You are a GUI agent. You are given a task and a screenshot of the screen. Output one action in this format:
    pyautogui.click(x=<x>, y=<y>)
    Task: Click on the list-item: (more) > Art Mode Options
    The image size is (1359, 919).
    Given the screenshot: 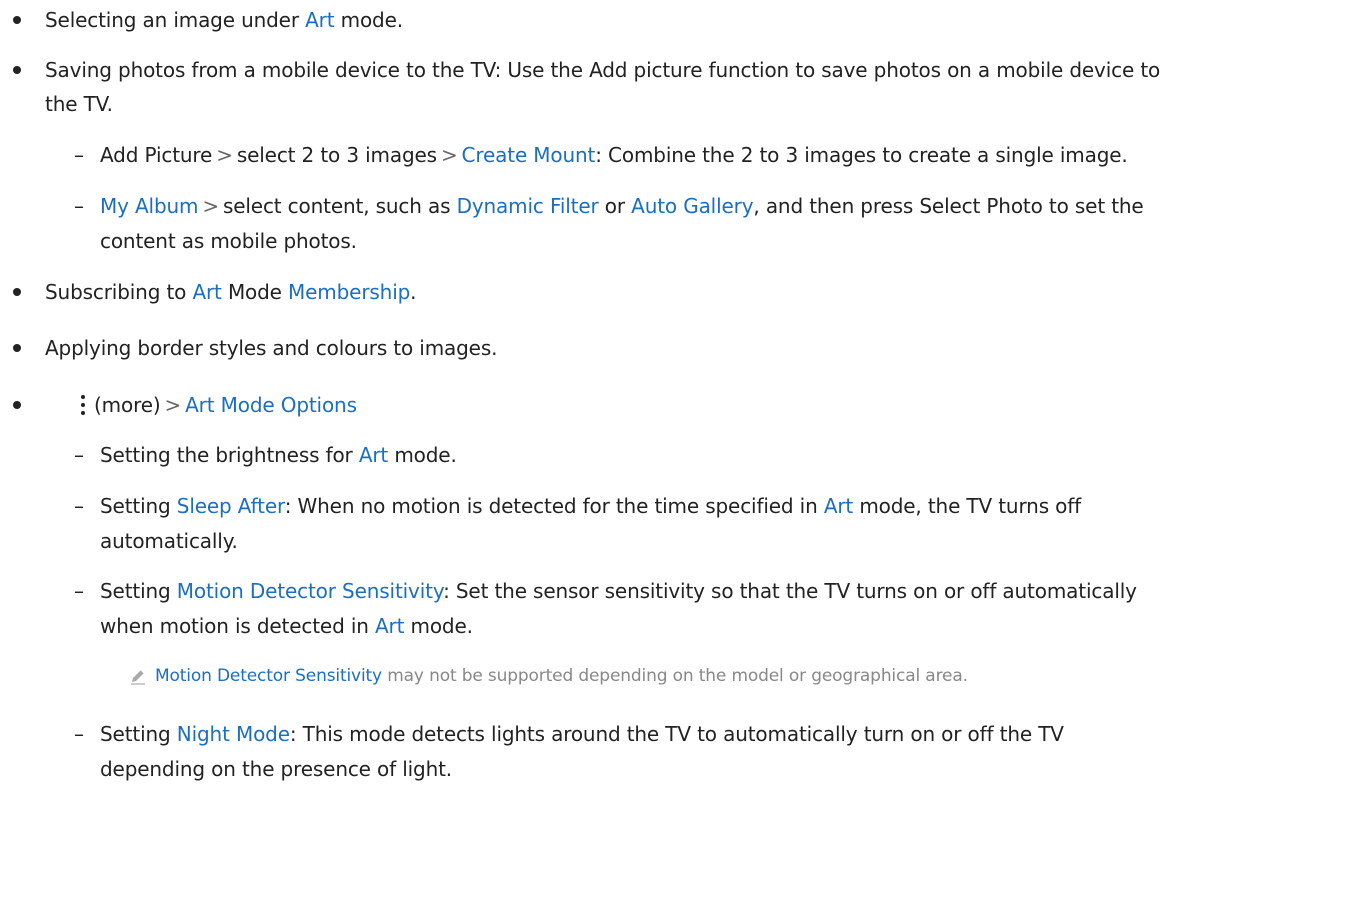 What is the action you would take?
    pyautogui.click(x=217, y=405)
    